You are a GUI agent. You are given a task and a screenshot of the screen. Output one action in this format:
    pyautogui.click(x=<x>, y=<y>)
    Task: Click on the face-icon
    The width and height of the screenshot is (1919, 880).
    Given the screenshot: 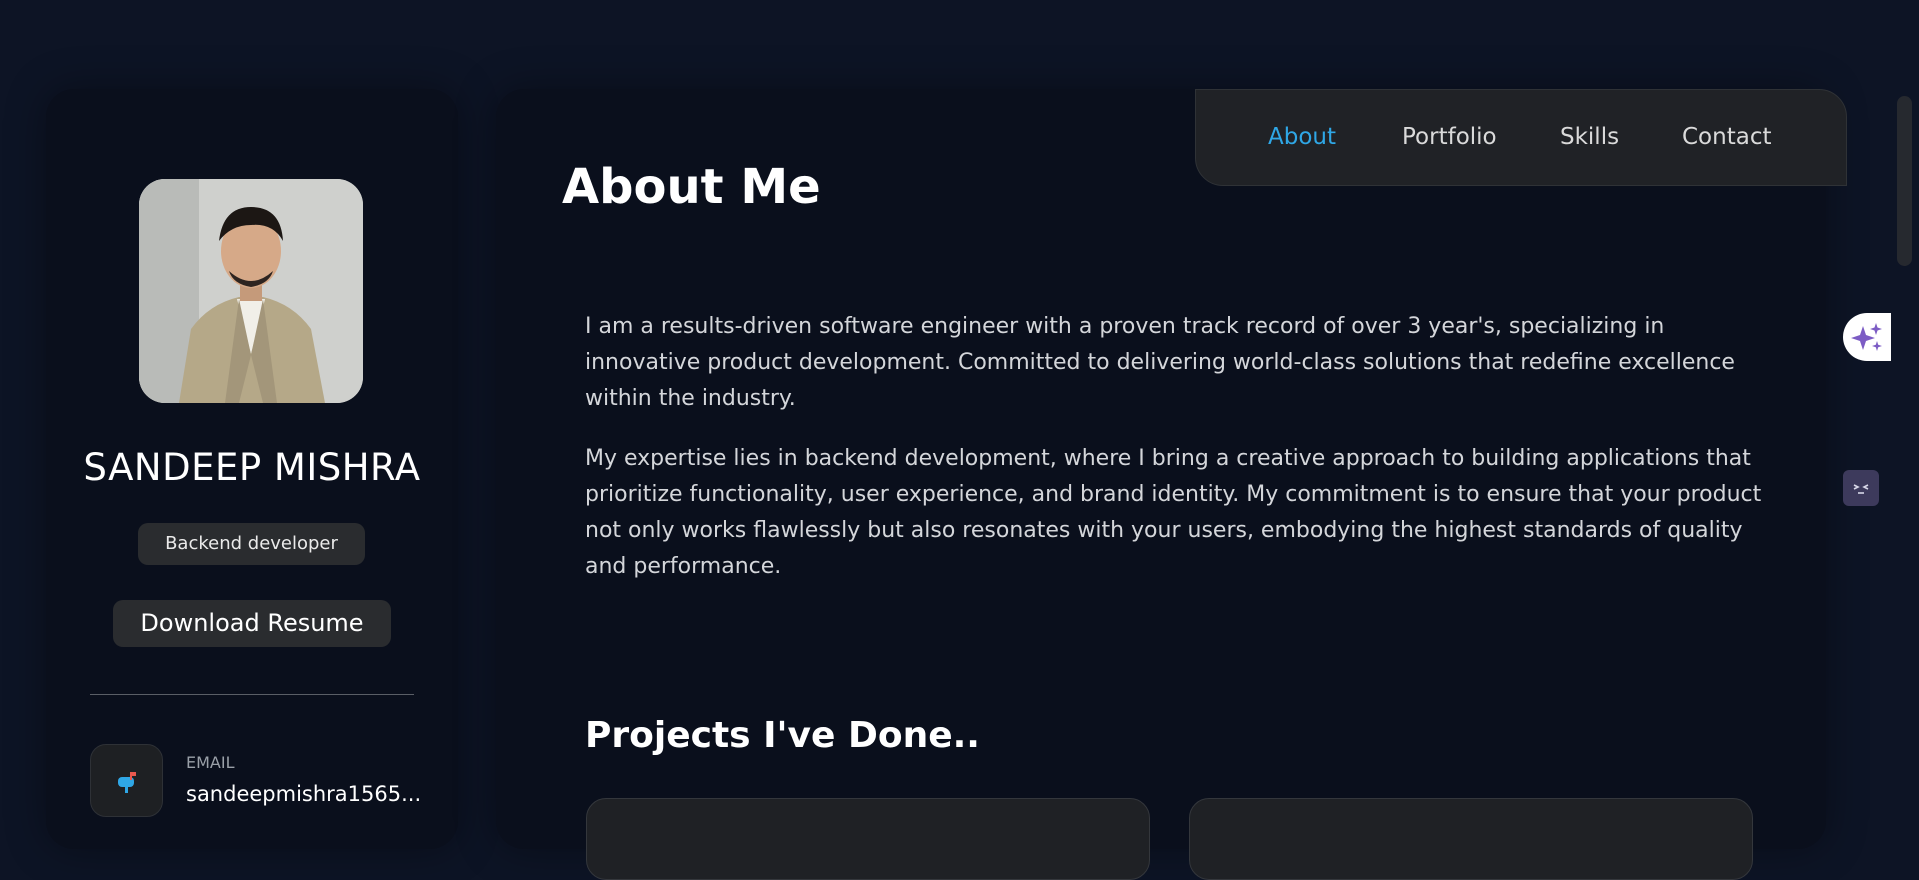 What is the action you would take?
    pyautogui.click(x=1861, y=489)
    